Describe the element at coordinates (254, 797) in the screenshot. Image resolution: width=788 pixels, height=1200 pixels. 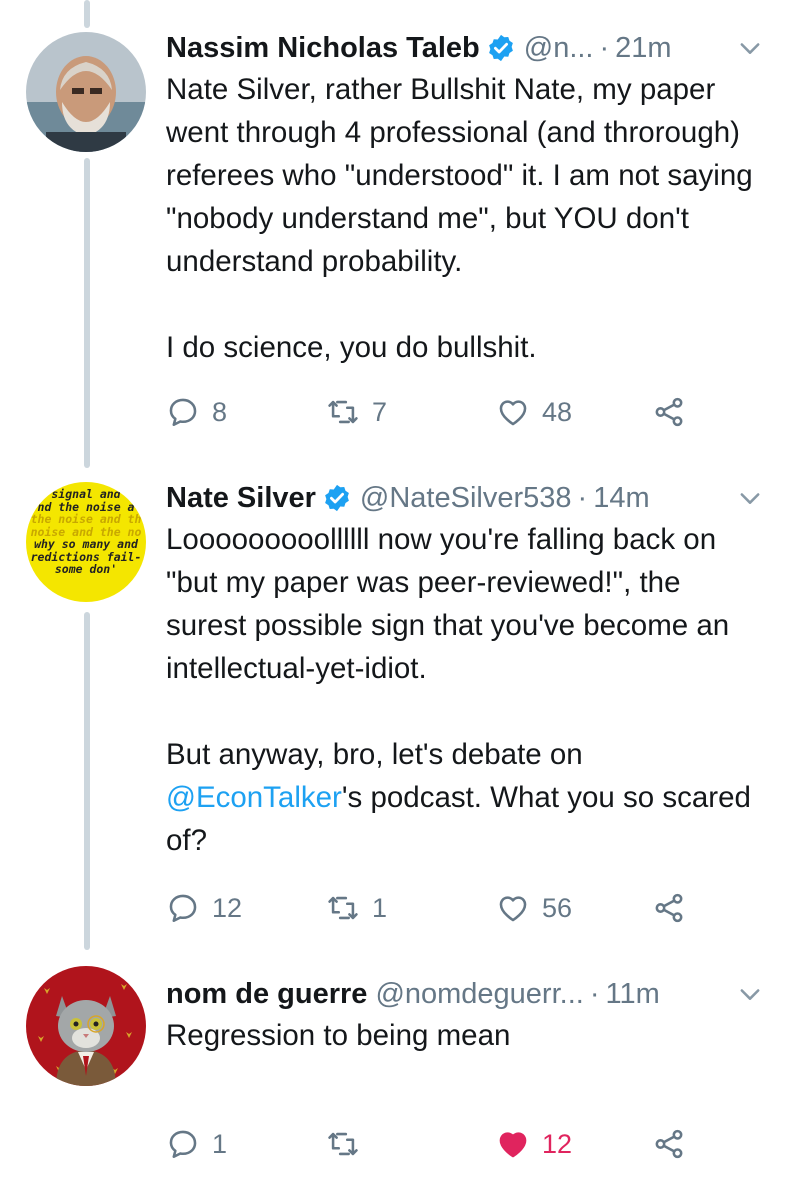
I see `mention-link: @EconTalker` at that location.